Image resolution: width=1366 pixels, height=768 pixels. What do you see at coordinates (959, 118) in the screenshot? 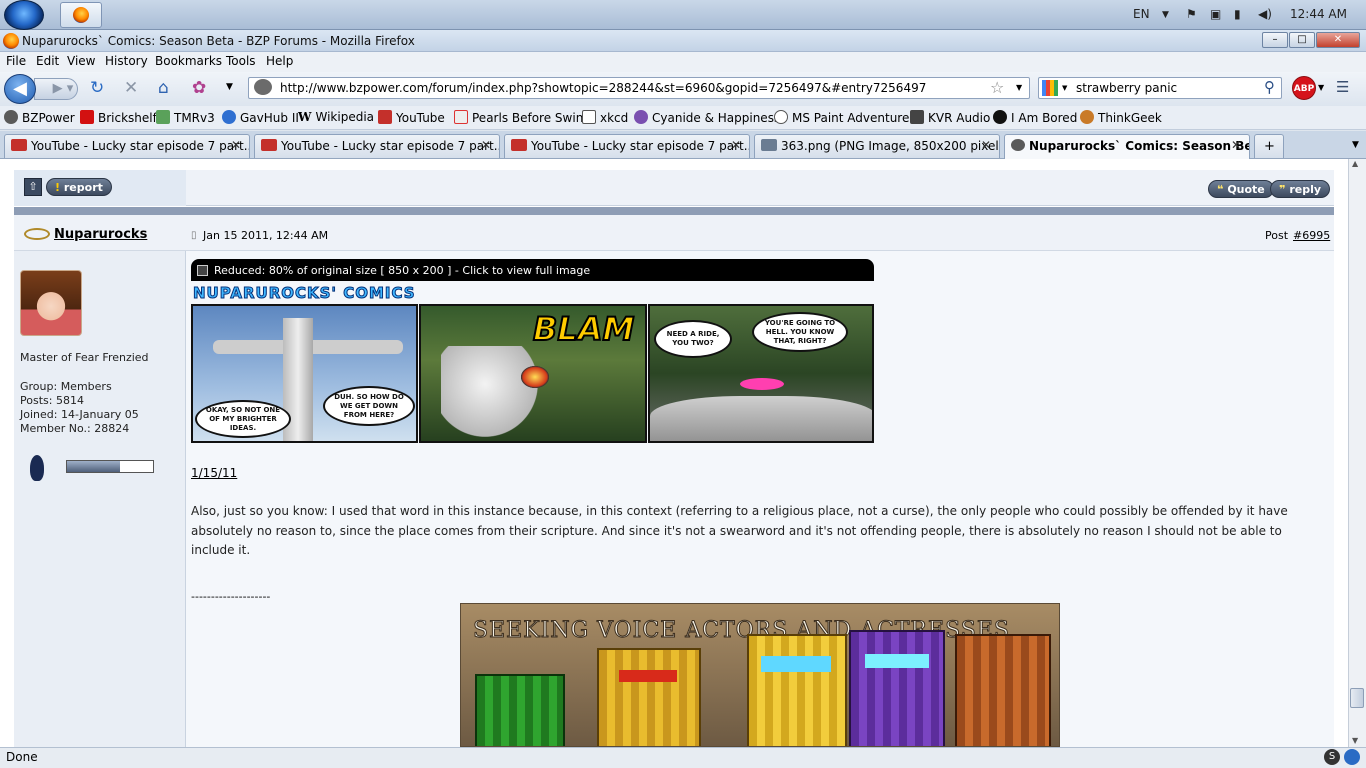
I see `bookmark-kvr-label: KVR Audio` at bounding box center [959, 118].